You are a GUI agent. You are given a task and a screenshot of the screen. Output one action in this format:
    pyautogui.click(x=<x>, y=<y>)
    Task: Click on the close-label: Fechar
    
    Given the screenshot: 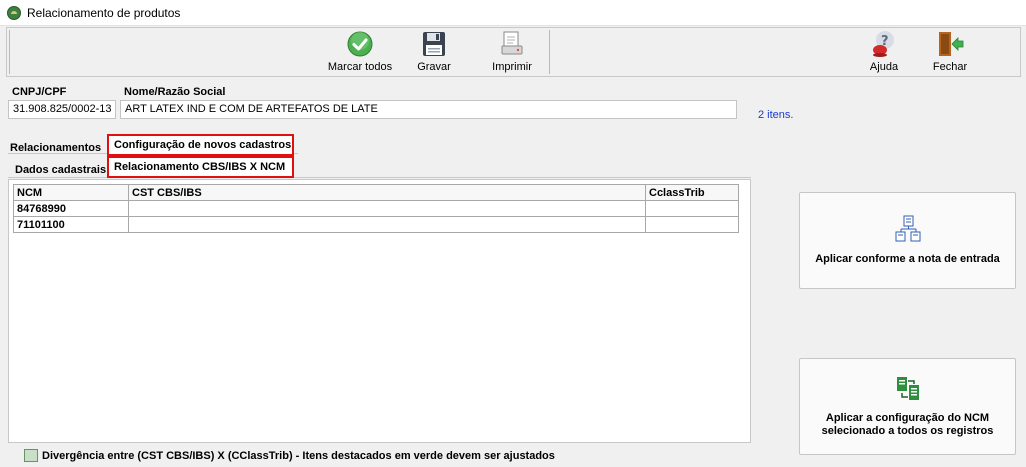 What is the action you would take?
    pyautogui.click(x=950, y=67)
    